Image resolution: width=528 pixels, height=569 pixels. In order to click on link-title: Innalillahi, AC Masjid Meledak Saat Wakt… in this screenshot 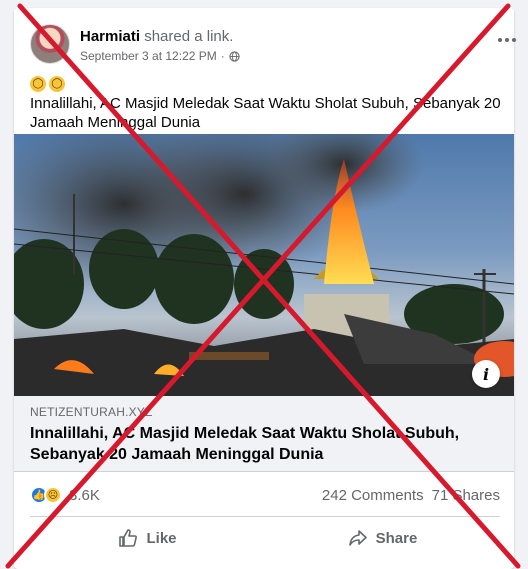, I will do `click(265, 444)`.